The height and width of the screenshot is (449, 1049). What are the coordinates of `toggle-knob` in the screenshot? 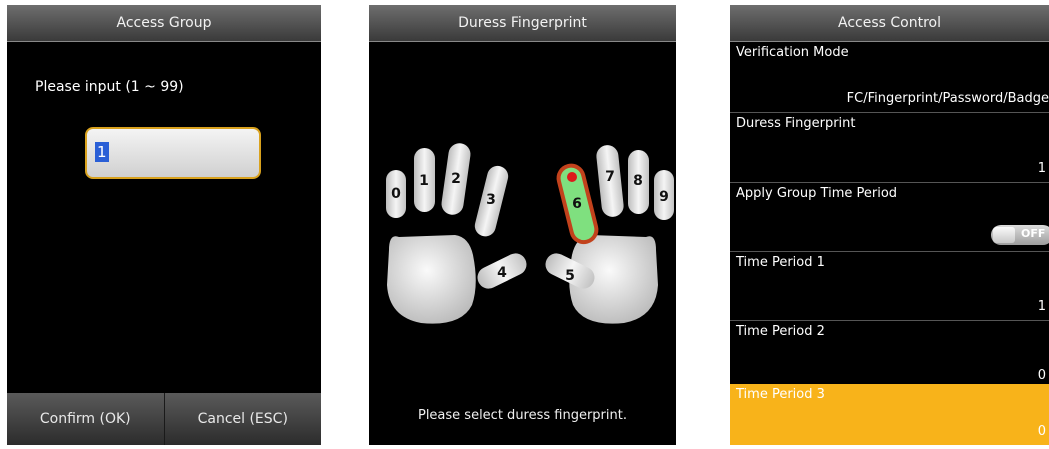 It's located at (1004, 235).